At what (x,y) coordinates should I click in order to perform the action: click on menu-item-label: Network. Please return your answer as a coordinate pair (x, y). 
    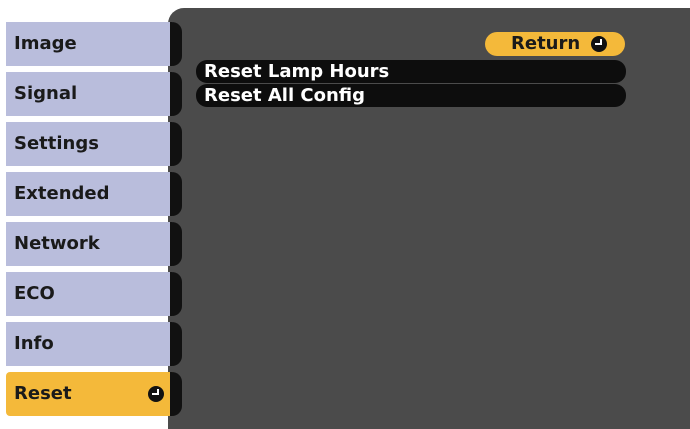
    Looking at the image, I should click on (57, 243).